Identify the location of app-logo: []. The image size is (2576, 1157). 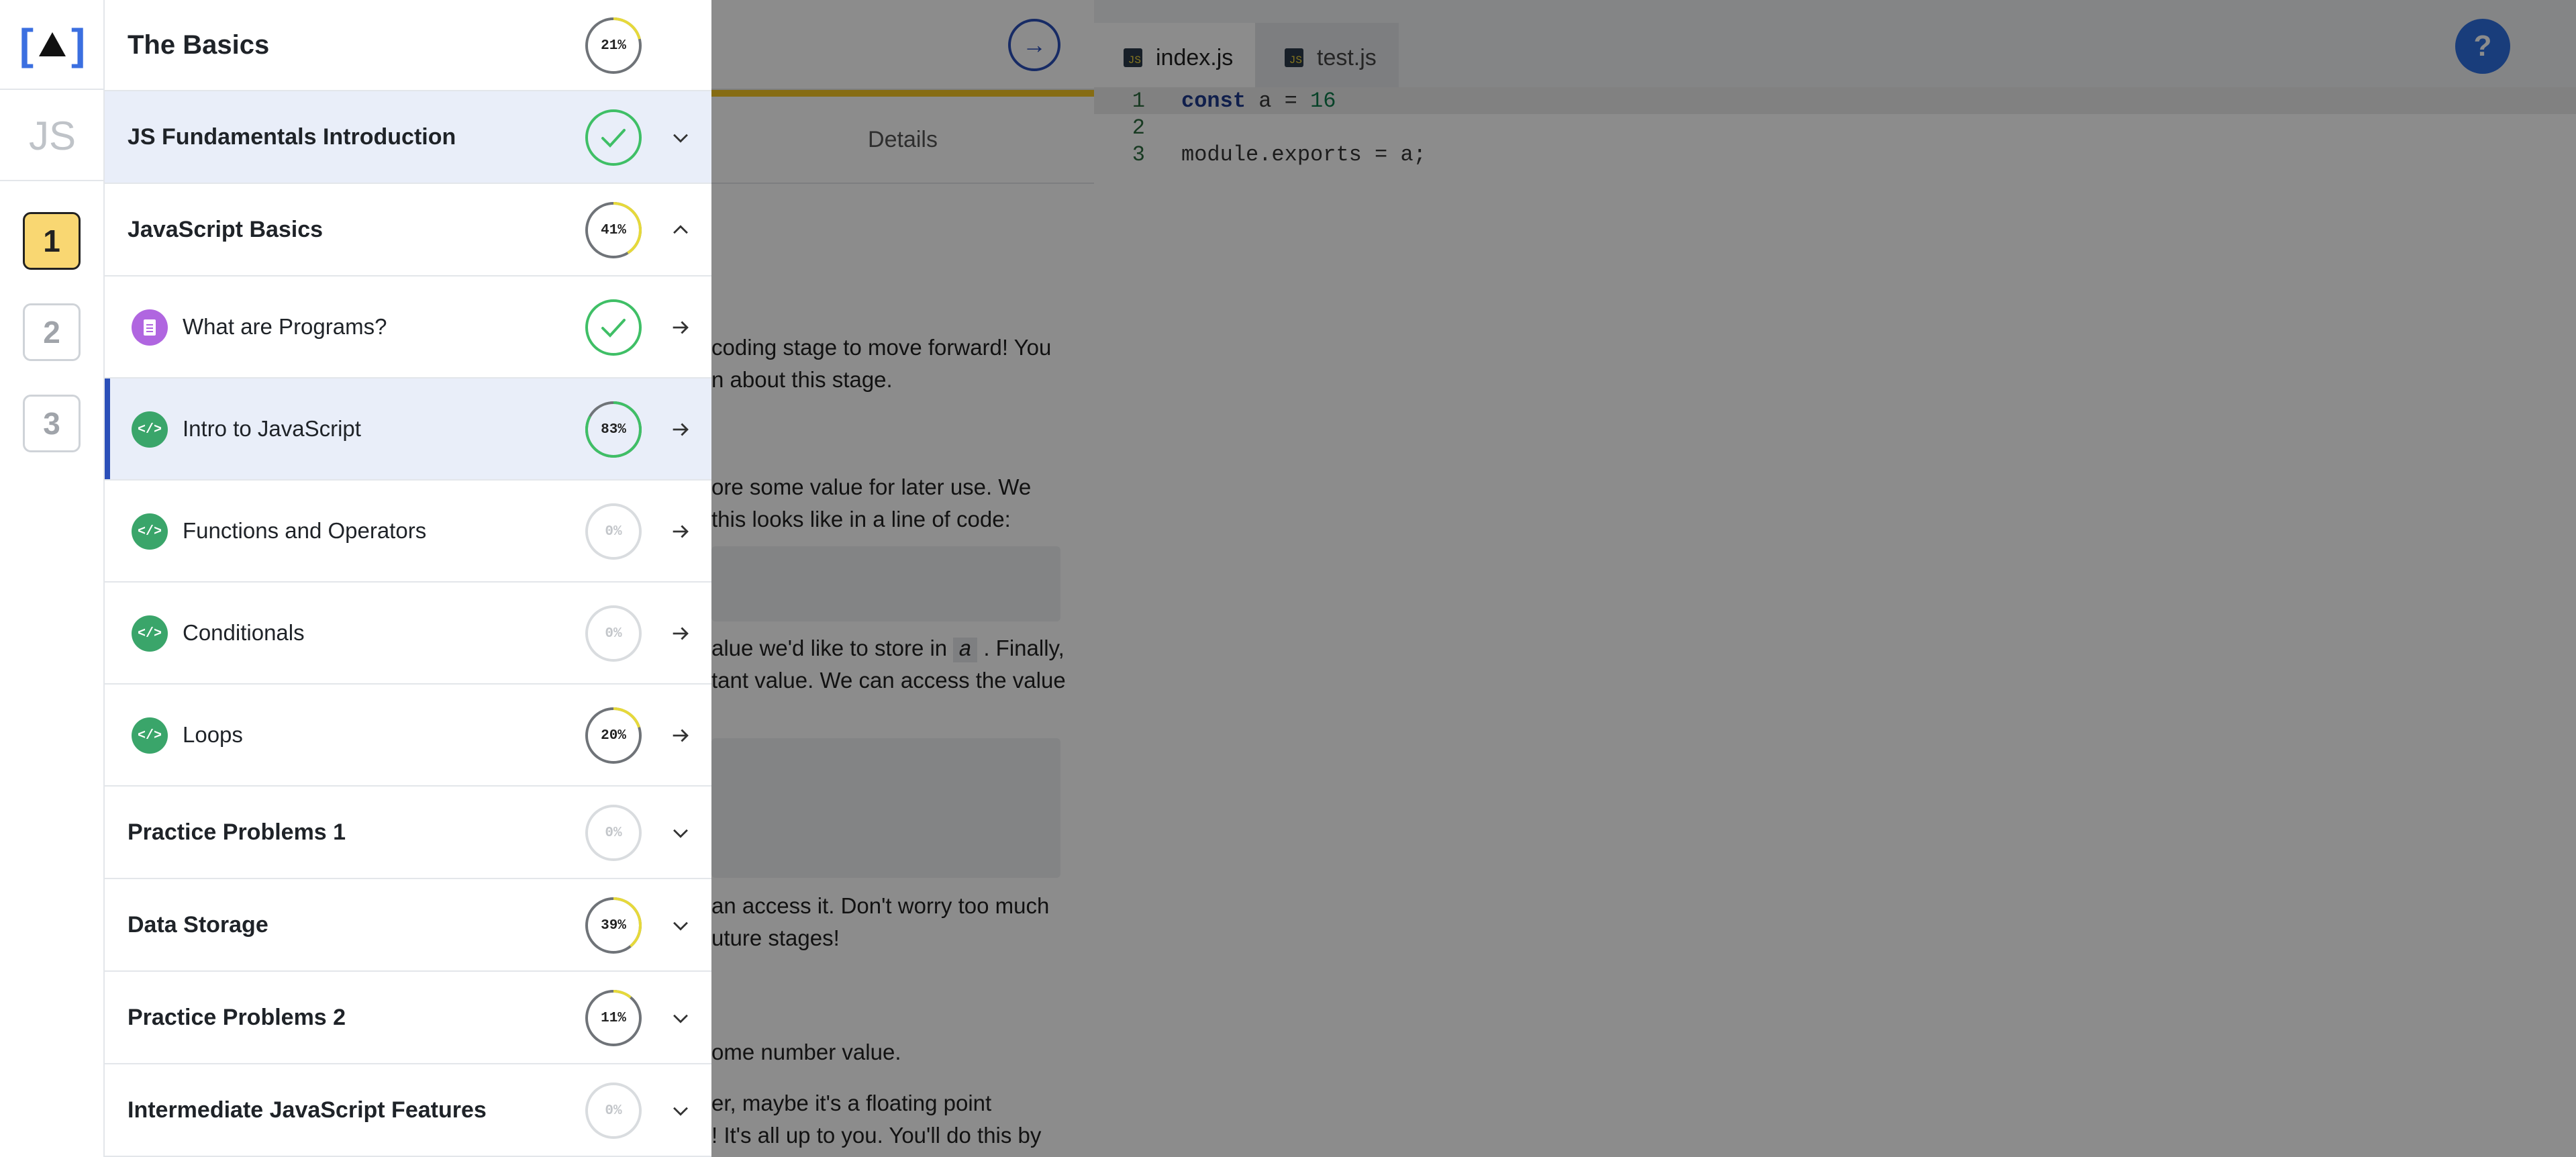
(52, 45).